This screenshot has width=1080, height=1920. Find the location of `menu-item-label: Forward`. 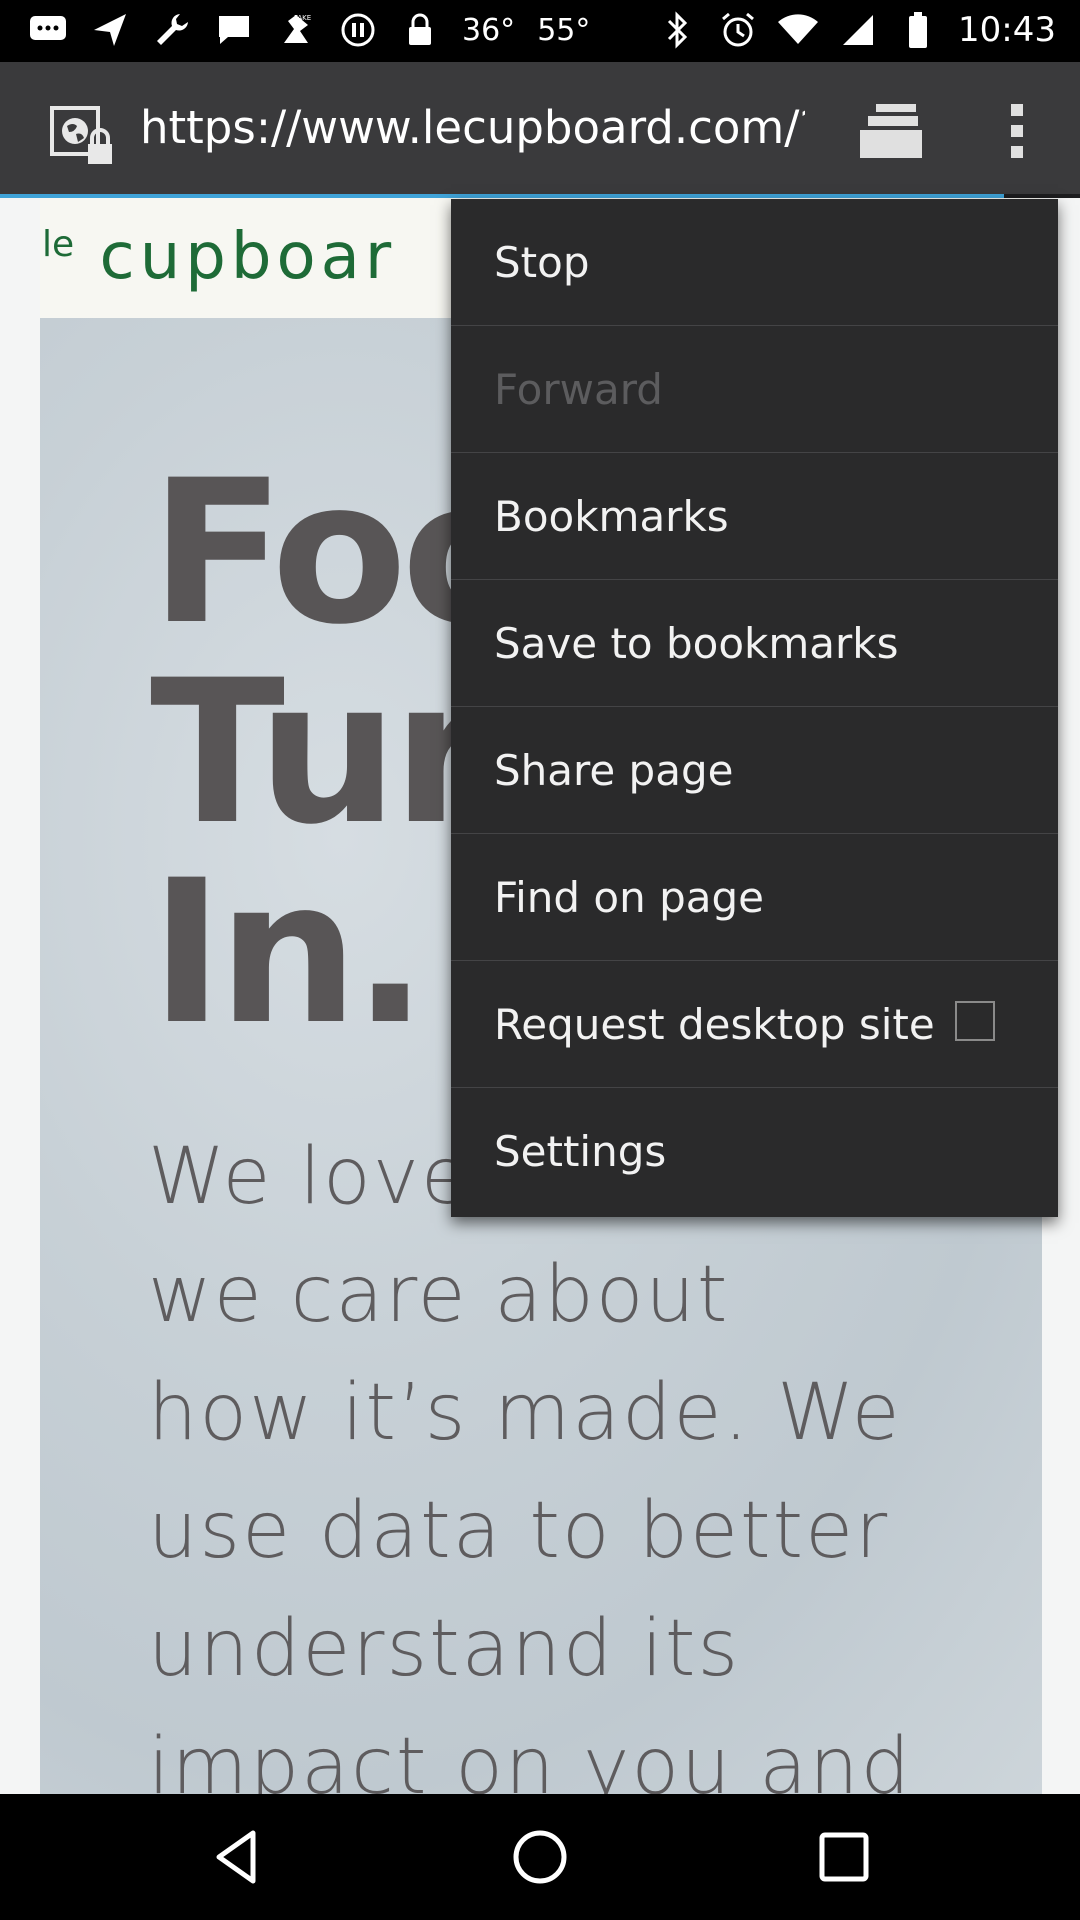

menu-item-label: Forward is located at coordinates (578, 389).